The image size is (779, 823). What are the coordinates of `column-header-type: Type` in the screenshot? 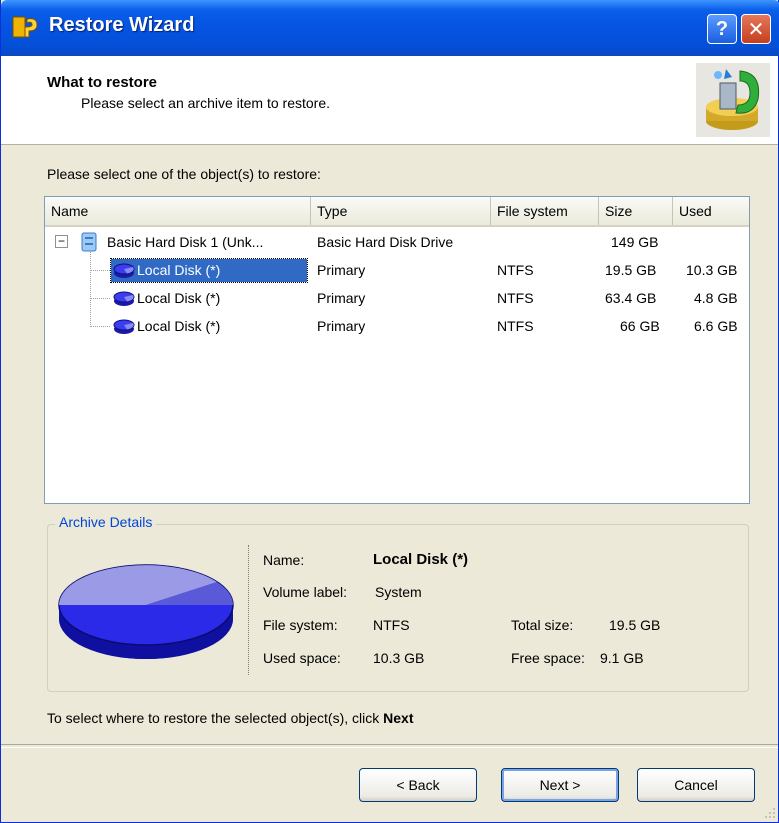 It's located at (401, 211).